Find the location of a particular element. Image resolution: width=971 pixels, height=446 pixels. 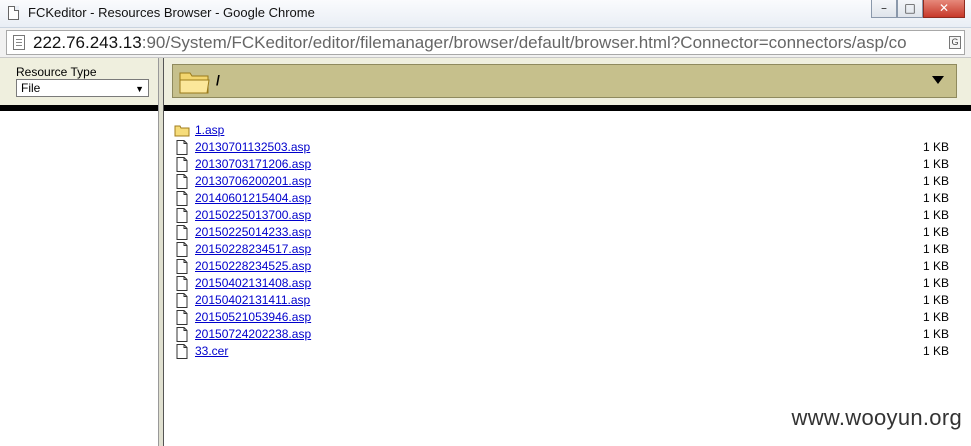

current-folder-bar: / is located at coordinates (564, 81).